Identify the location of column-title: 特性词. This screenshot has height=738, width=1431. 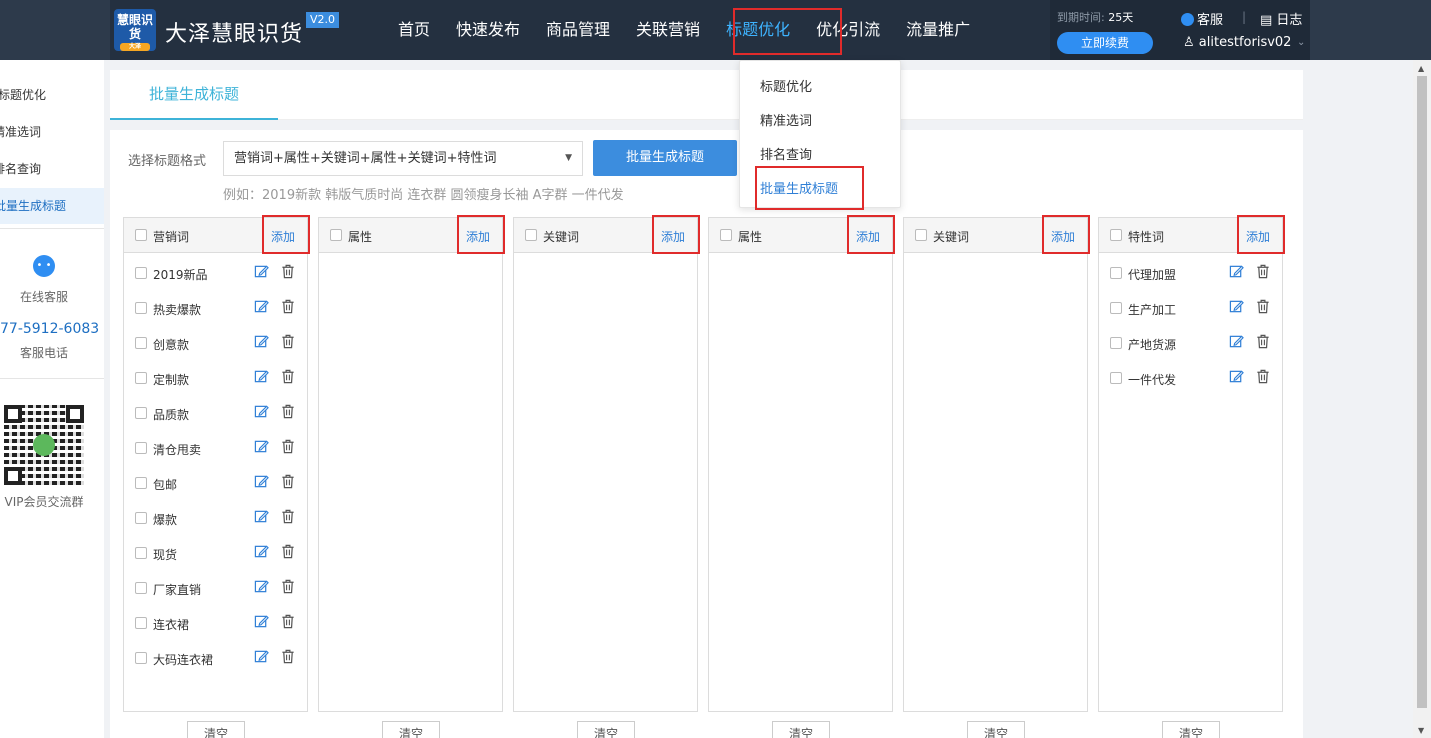
(1146, 237).